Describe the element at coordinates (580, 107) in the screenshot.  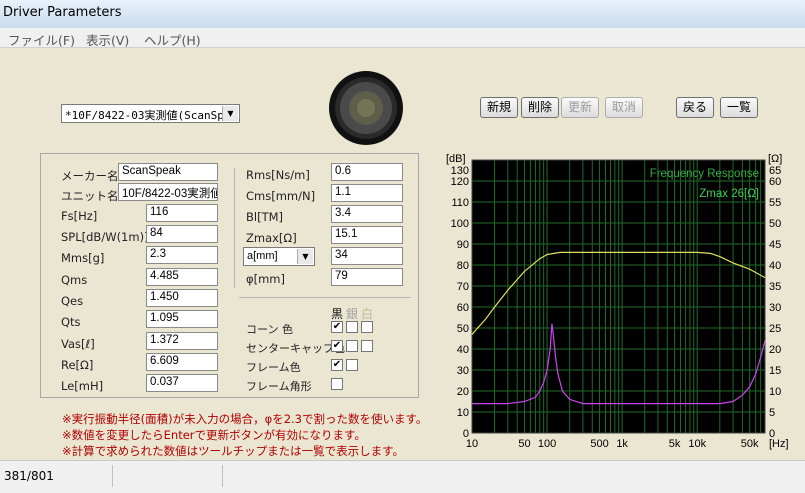
I see `update-button: 更新` at that location.